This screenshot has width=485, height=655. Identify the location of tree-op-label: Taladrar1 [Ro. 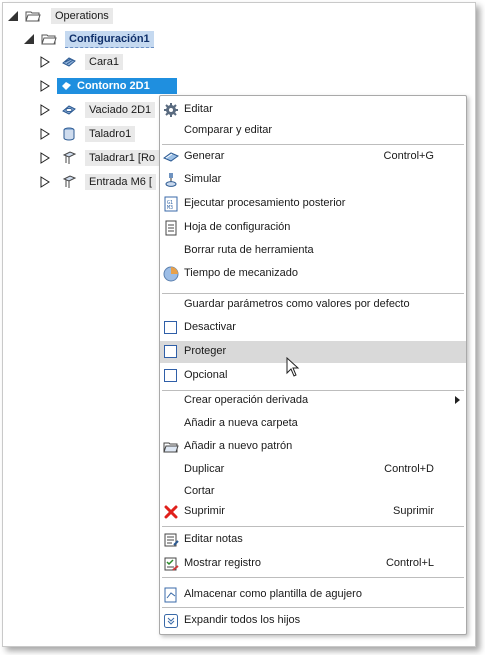
(122, 158).